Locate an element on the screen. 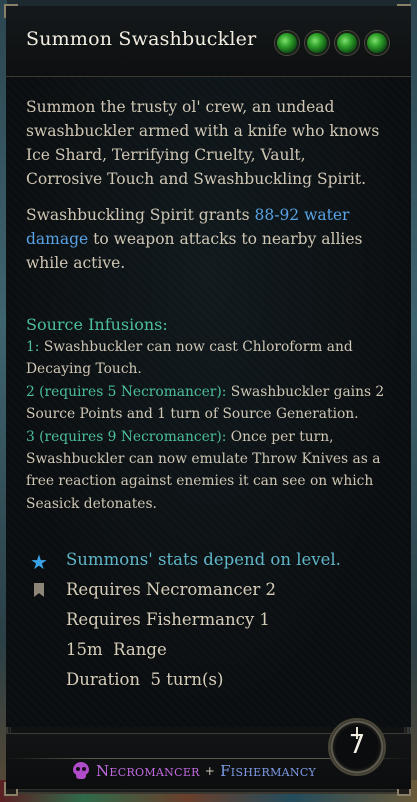 This screenshot has height=802, width=417. infusion-label: 1: is located at coordinates (33, 347).